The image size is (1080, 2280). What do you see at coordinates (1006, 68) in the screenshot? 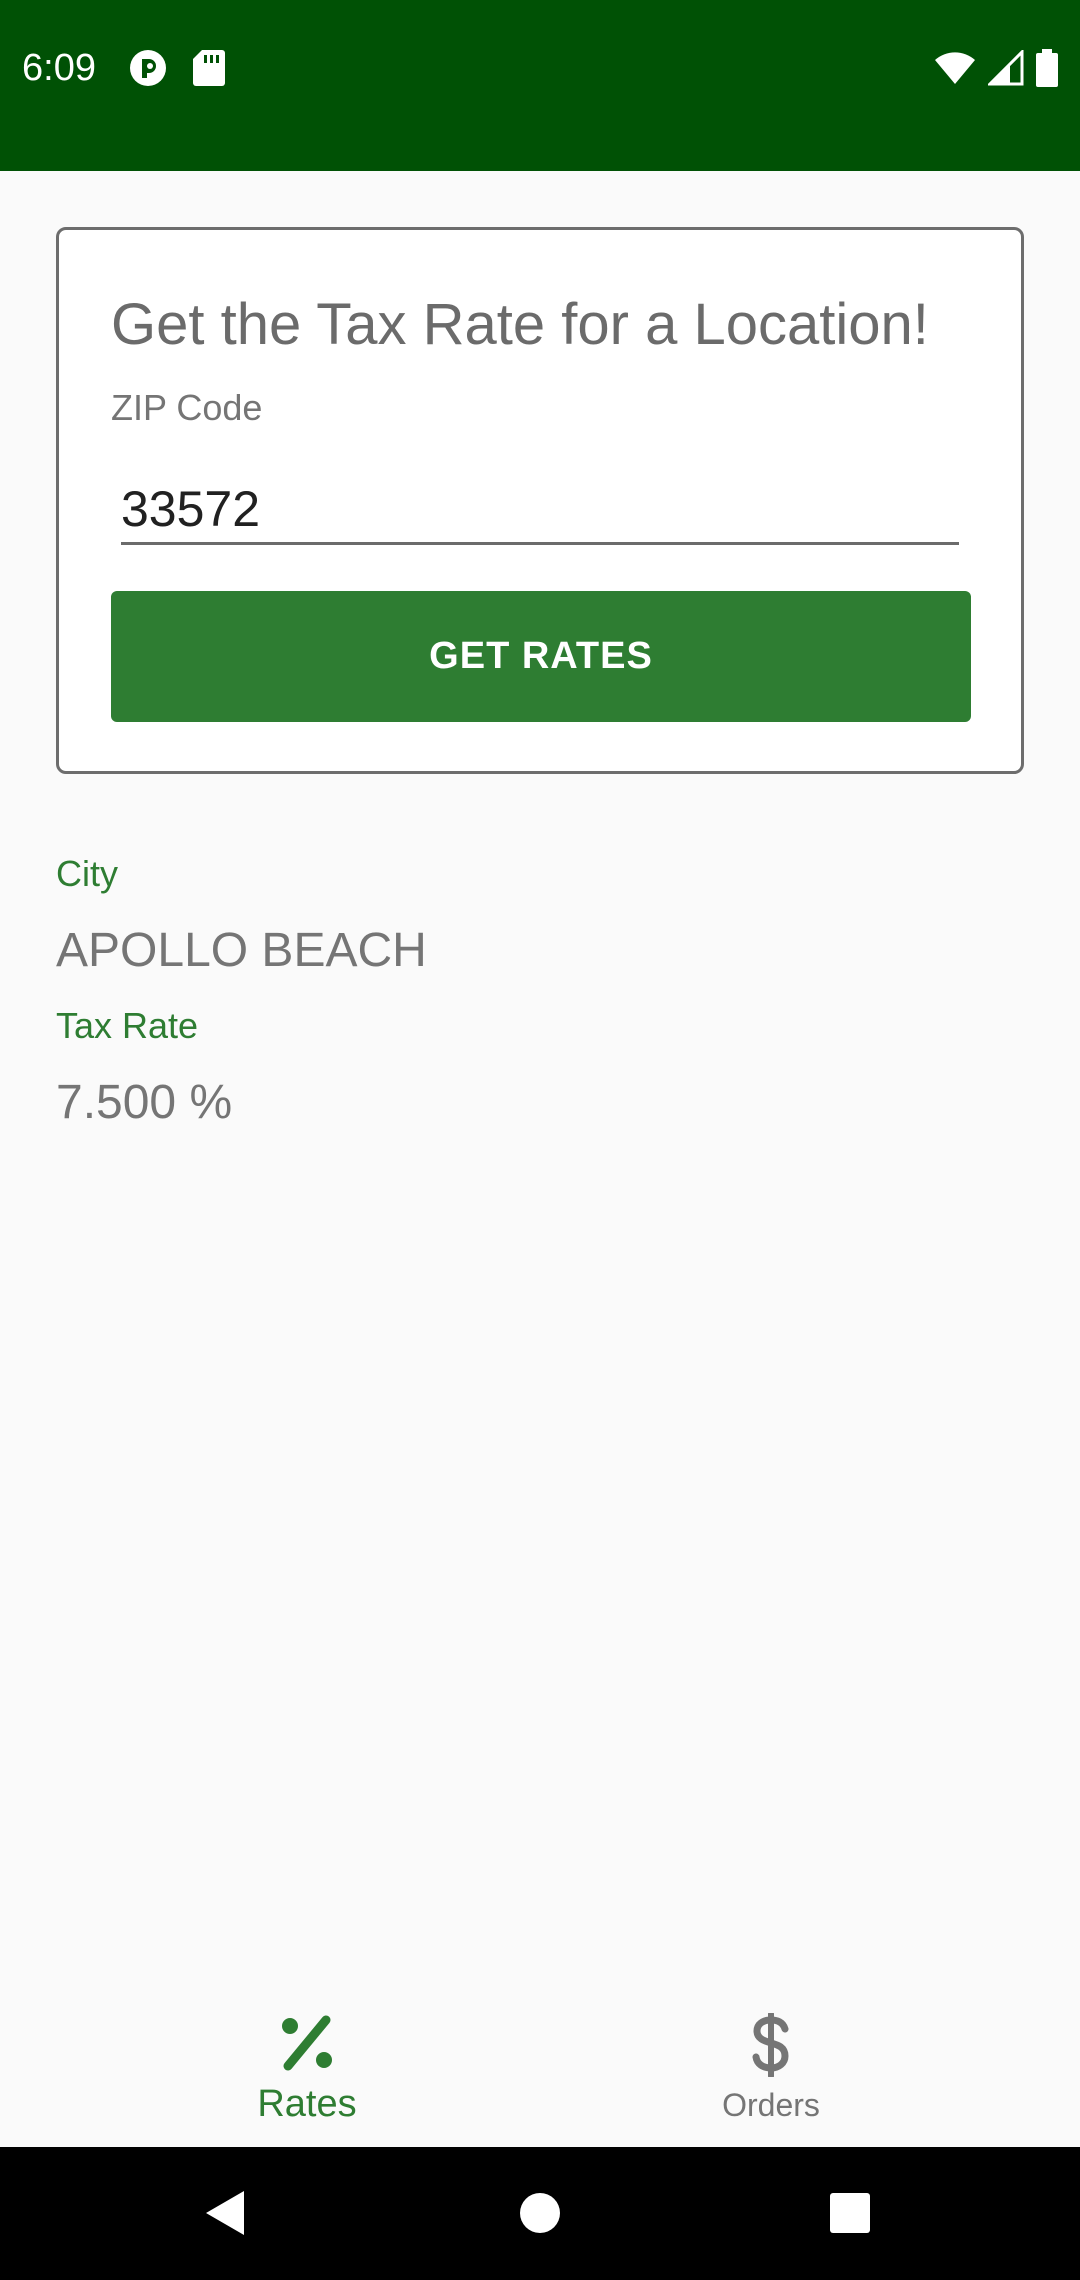
I see `signal-icon` at bounding box center [1006, 68].